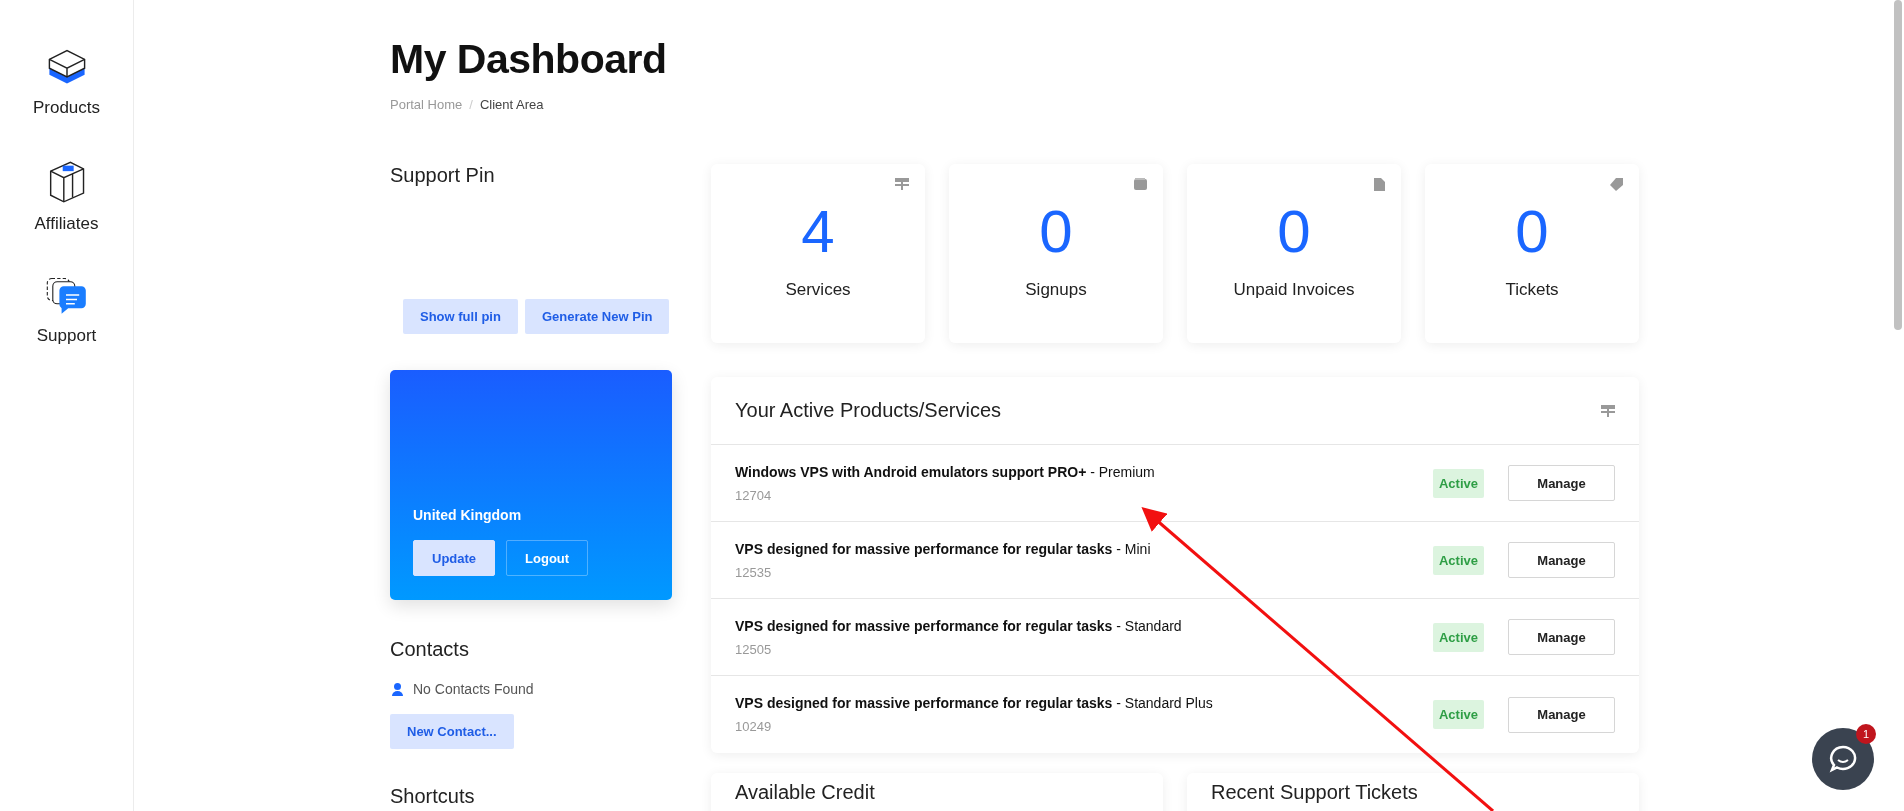  What do you see at coordinates (460, 316) in the screenshot?
I see `pin-button: Show full pin` at bounding box center [460, 316].